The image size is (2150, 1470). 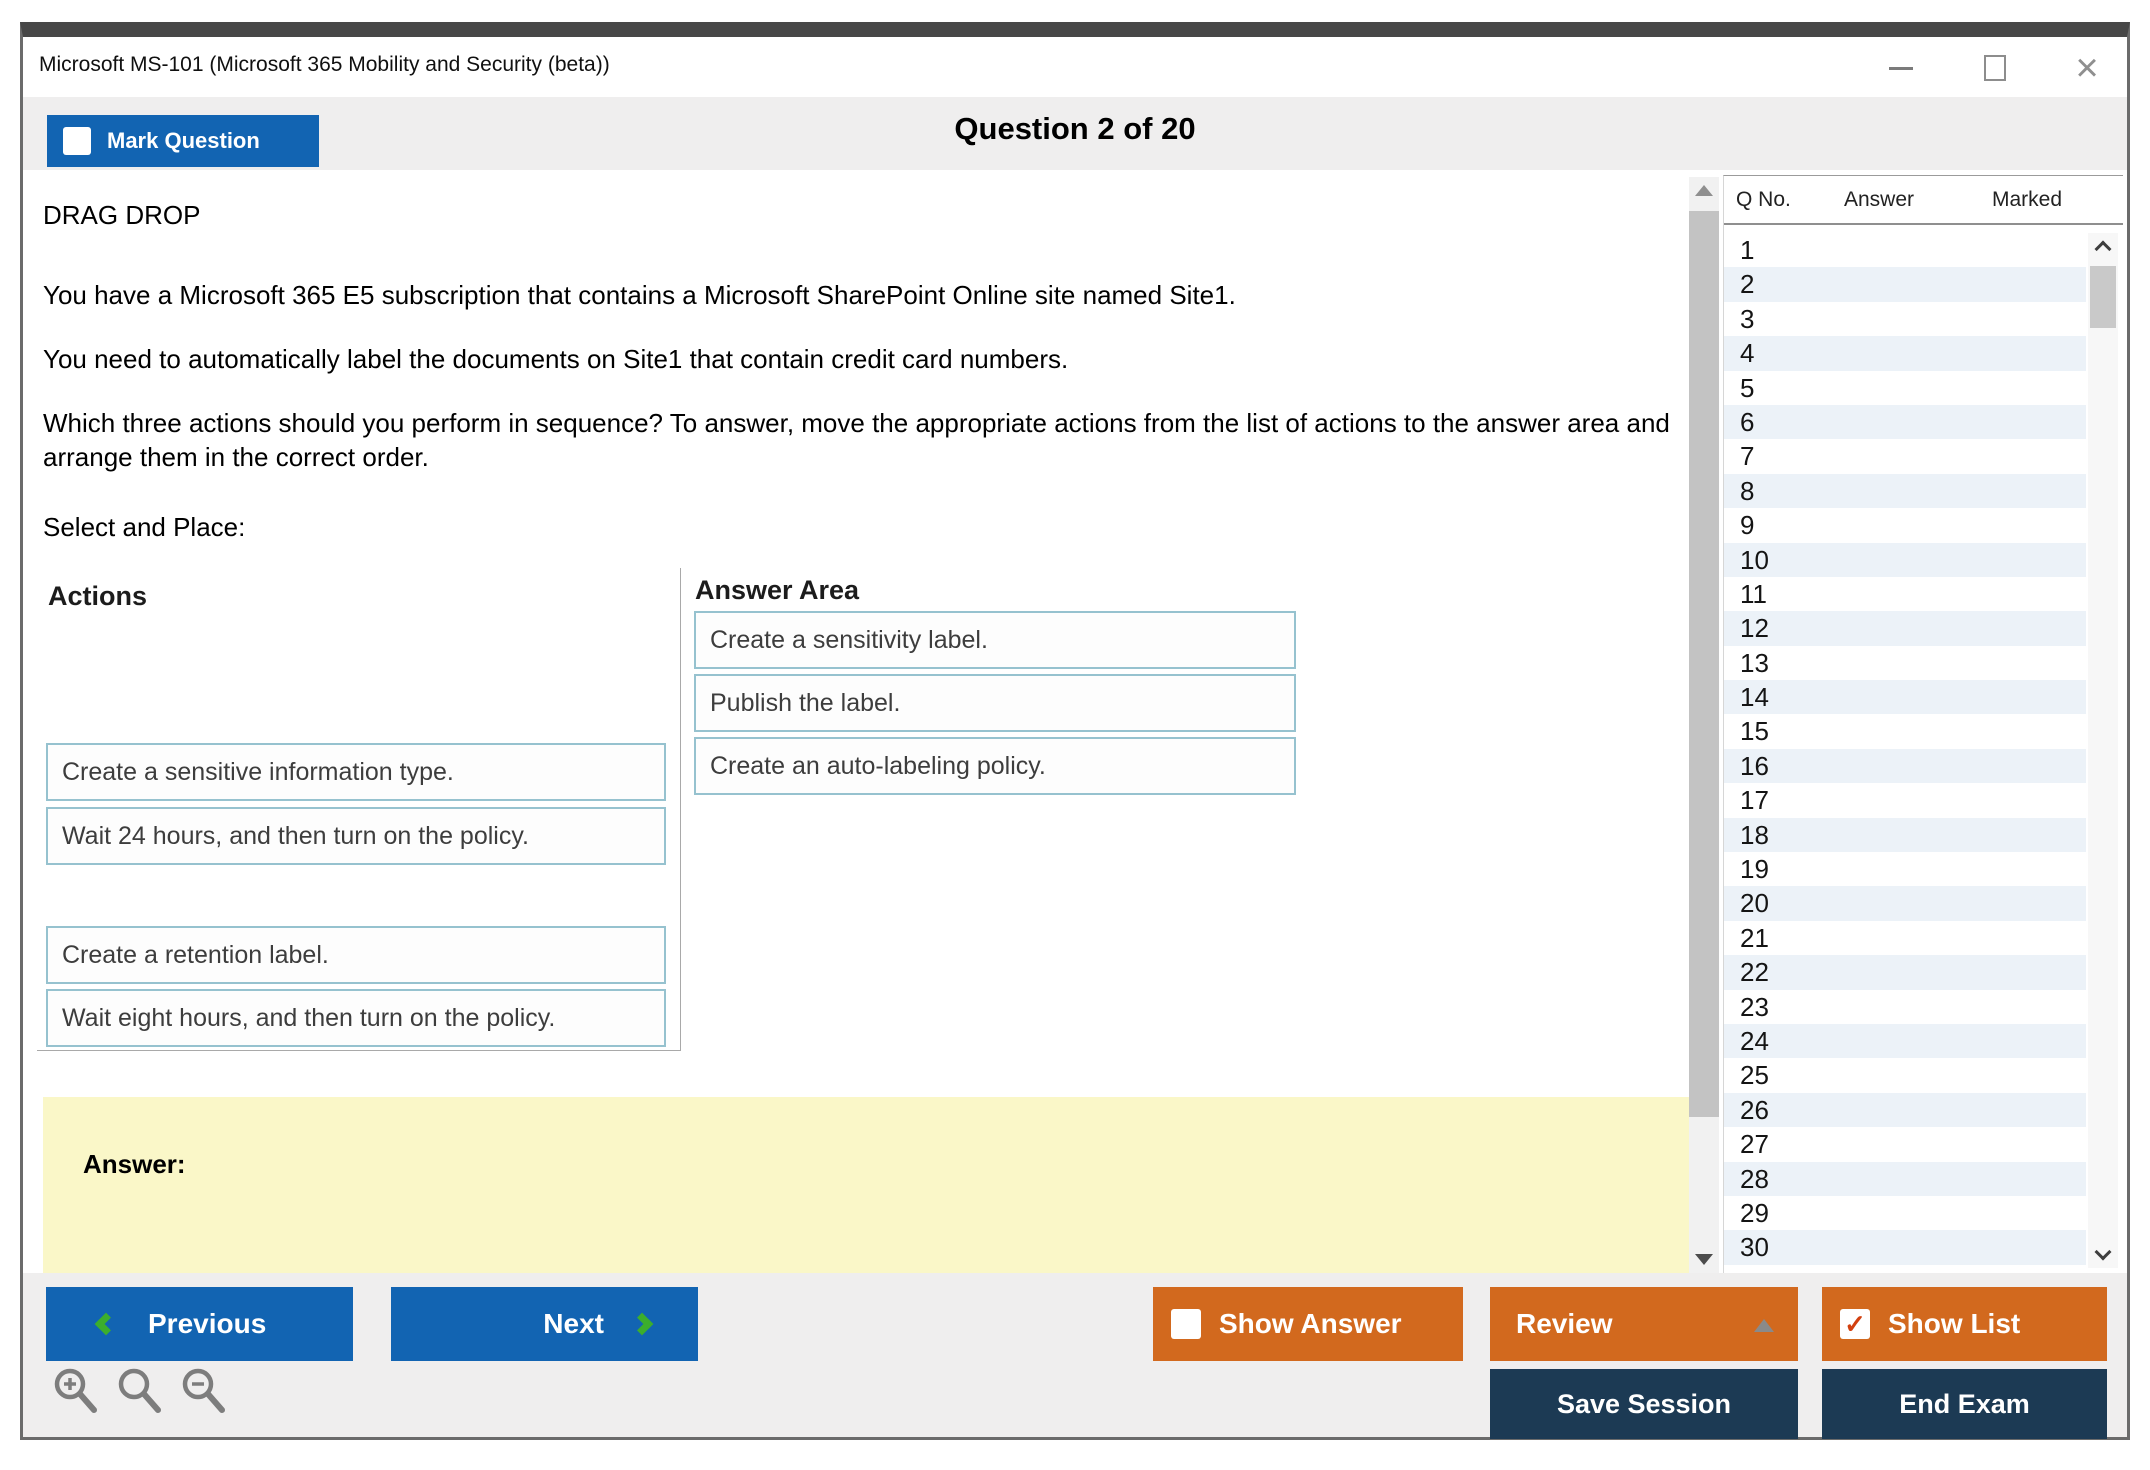 I want to click on show-list-button: Show List, so click(x=1964, y=1324).